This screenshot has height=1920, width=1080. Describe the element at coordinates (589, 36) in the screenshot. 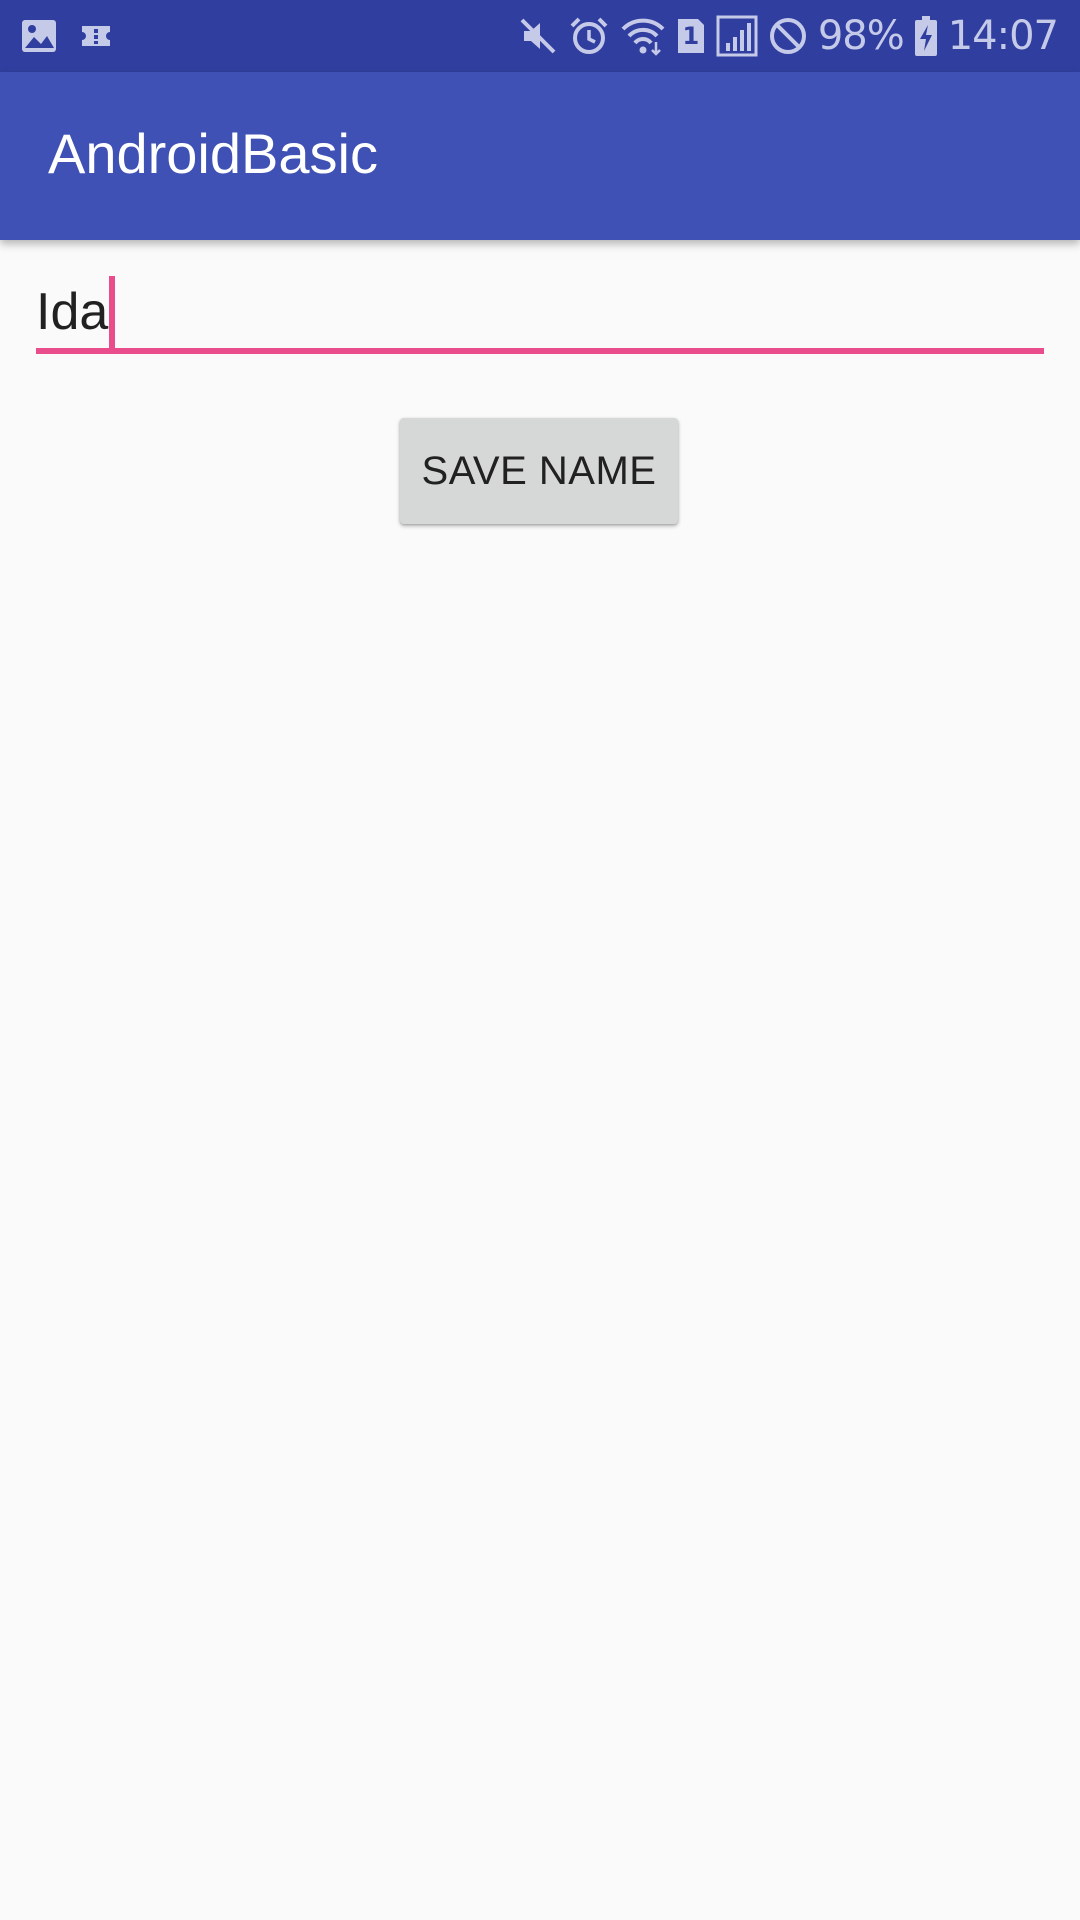

I see `alarm-icon` at that location.